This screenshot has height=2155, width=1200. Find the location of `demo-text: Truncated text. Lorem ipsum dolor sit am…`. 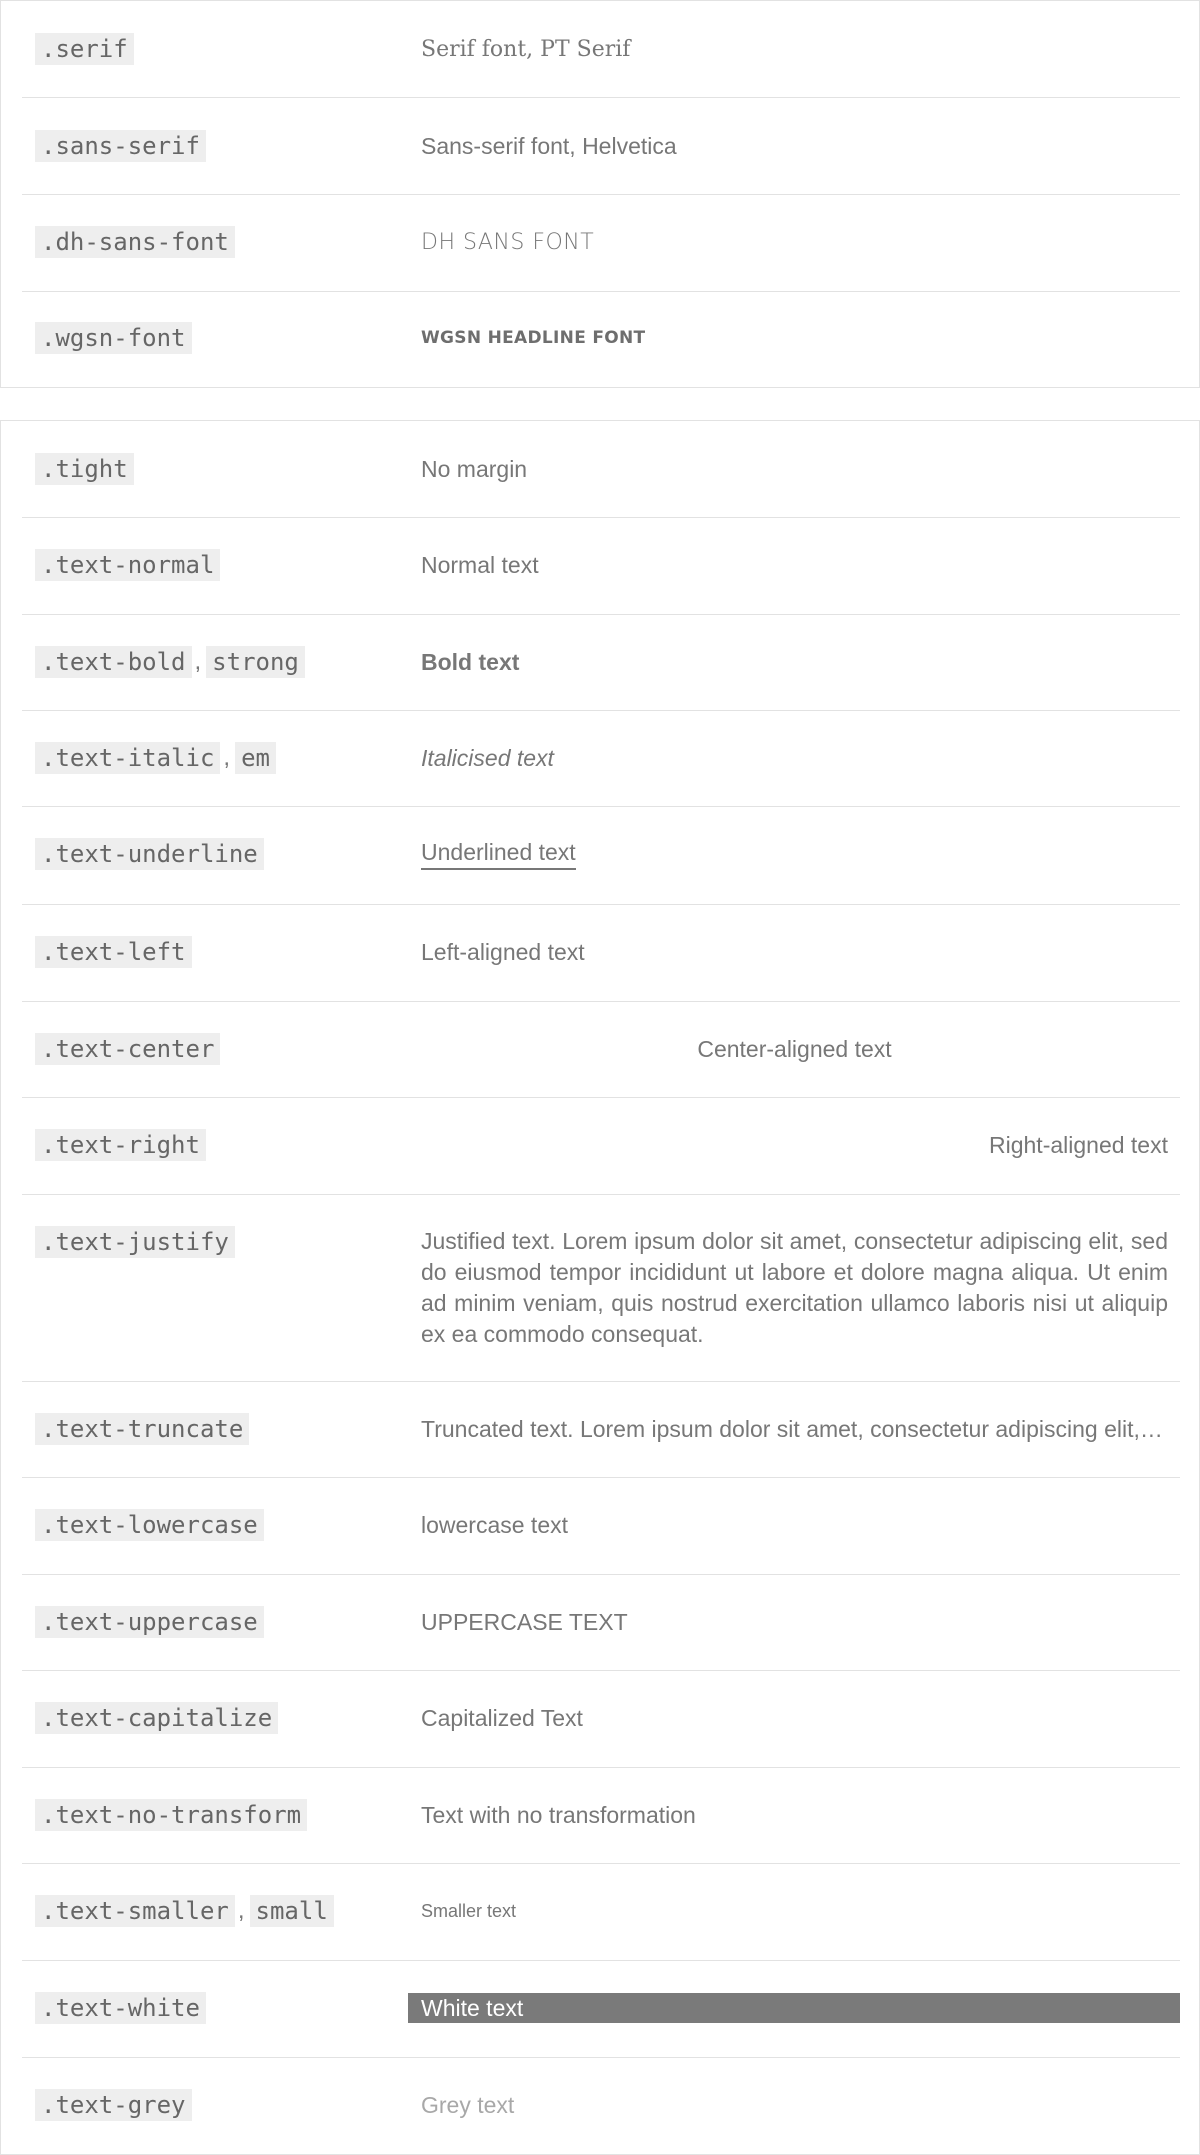

demo-text: Truncated text. Lorem ipsum dolor sit am… is located at coordinates (794, 1428).